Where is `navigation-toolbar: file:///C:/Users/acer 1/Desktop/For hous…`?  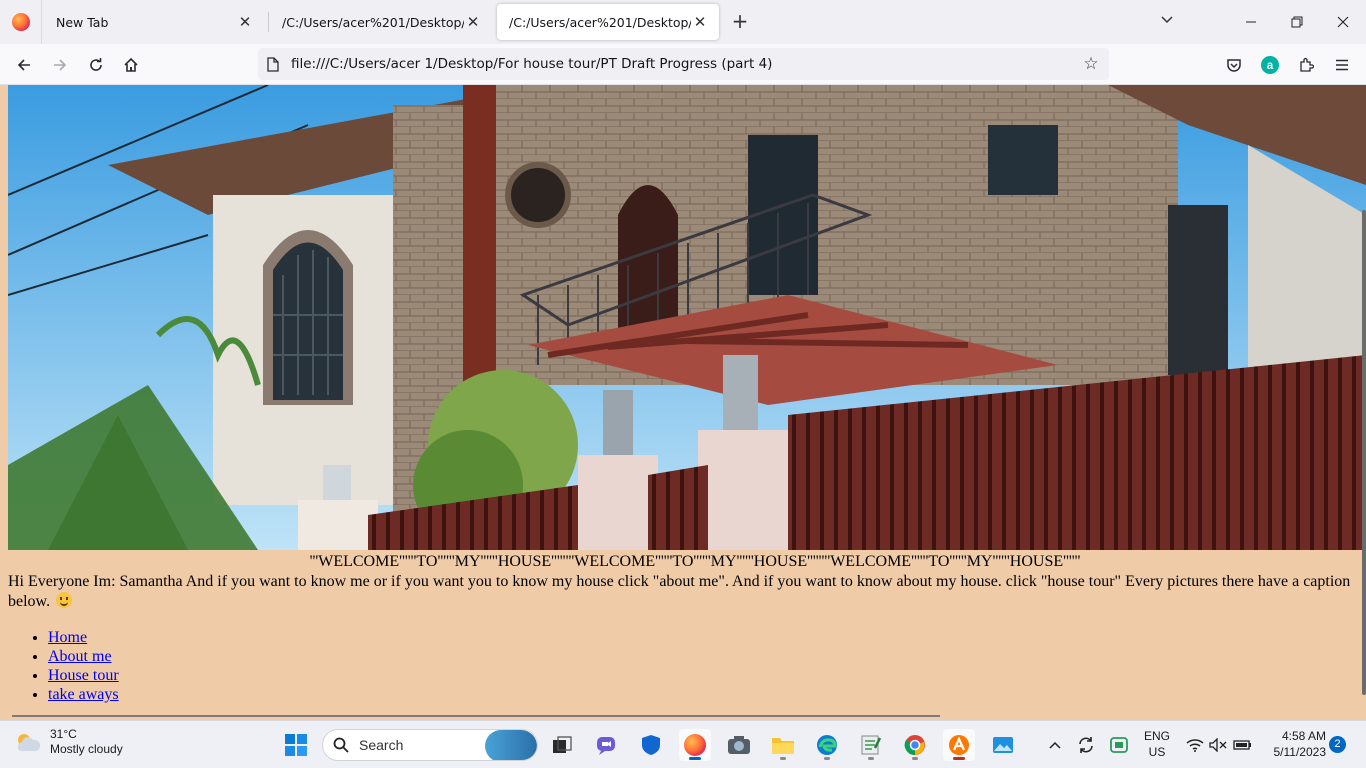
navigation-toolbar: file:///C:/Users/acer 1/Desktop/For hous… is located at coordinates (683, 64).